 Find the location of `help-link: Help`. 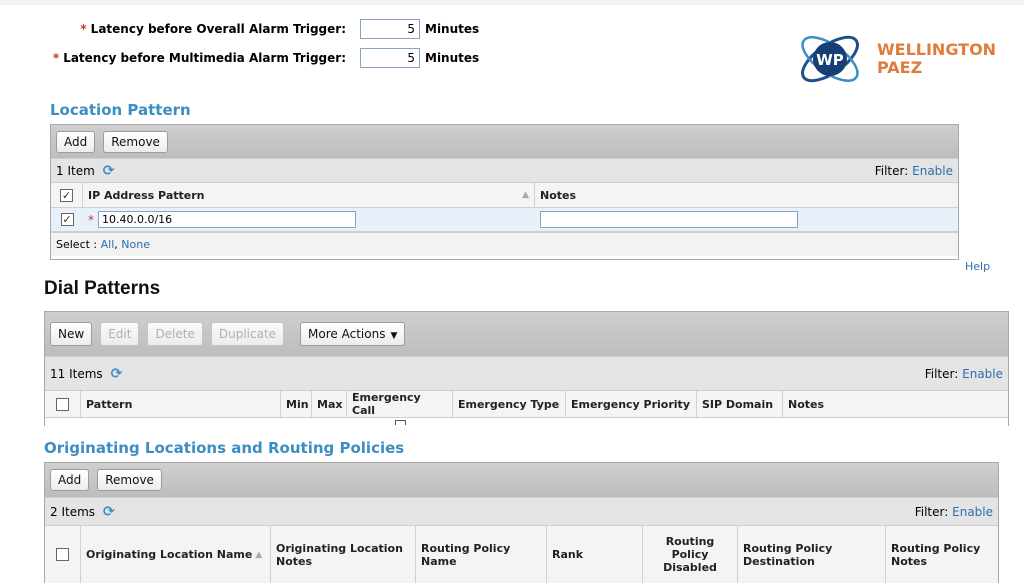

help-link: Help is located at coordinates (977, 266).